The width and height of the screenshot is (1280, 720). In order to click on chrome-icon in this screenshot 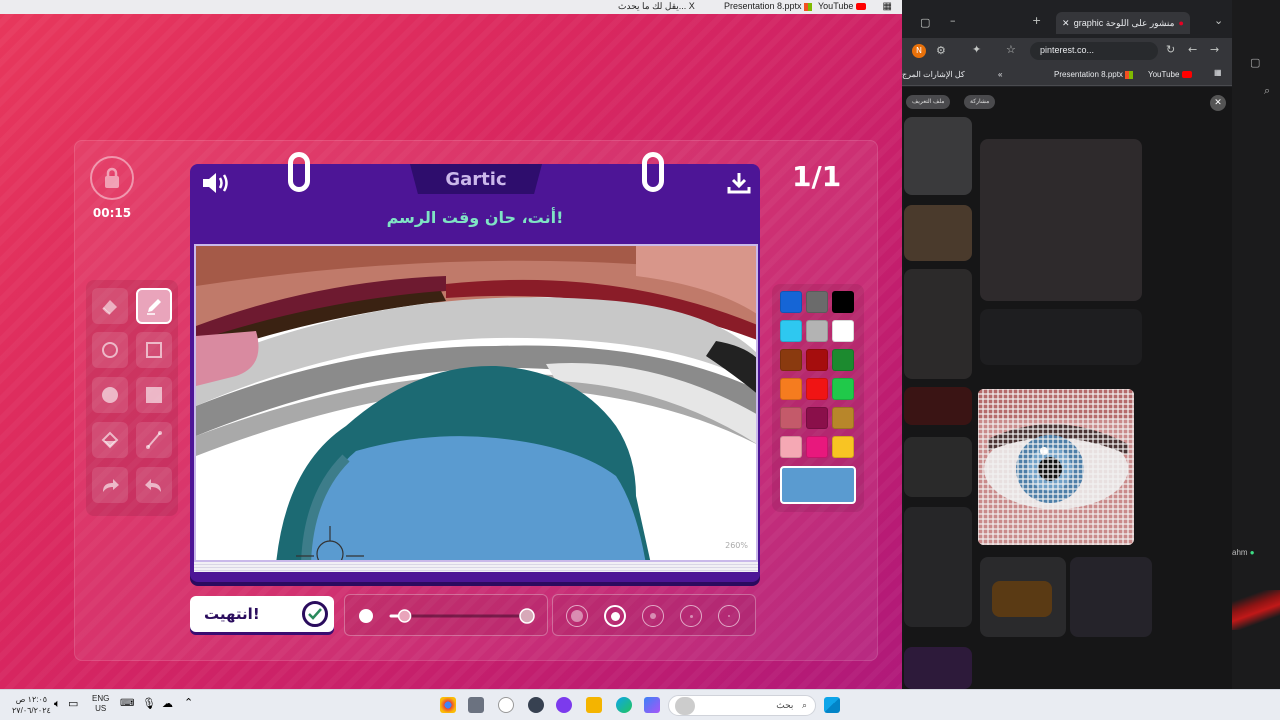, I will do `click(448, 705)`.